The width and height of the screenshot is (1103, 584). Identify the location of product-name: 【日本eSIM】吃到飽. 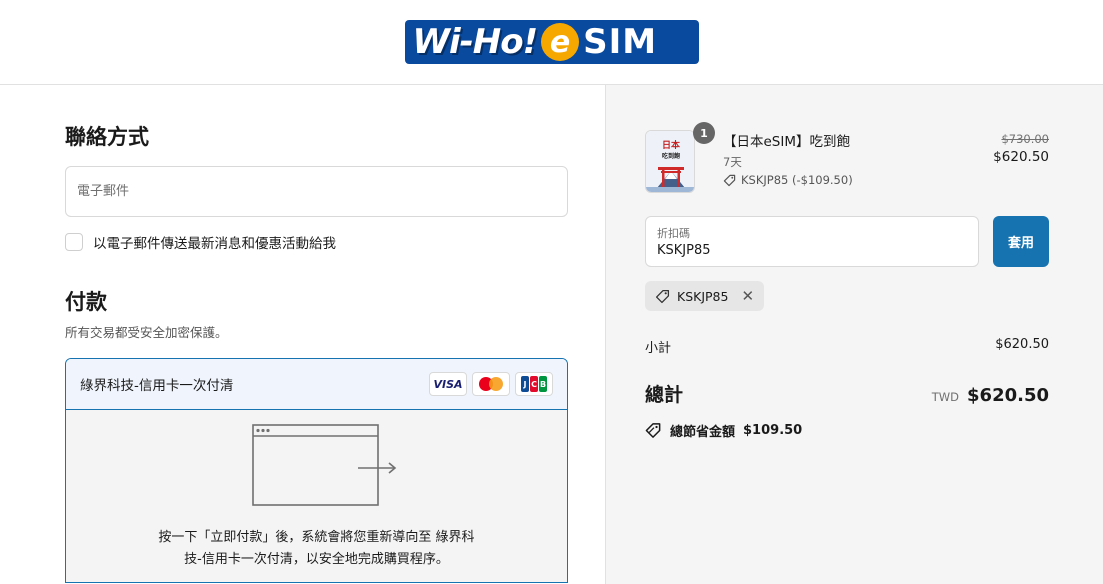
(787, 142).